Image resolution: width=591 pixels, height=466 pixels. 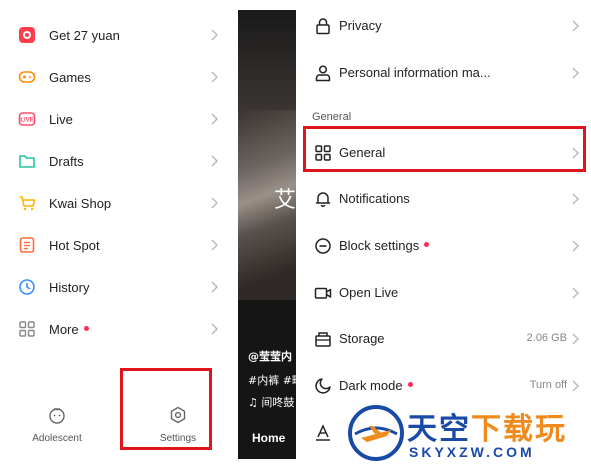 What do you see at coordinates (57, 415) in the screenshot?
I see `face-icon` at bounding box center [57, 415].